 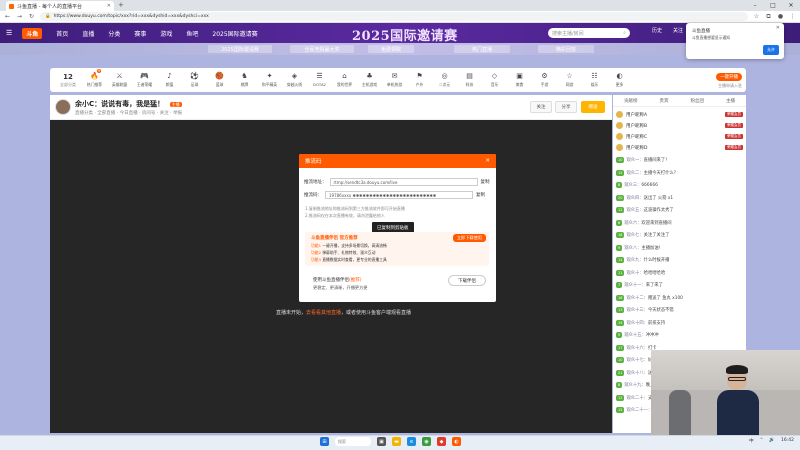 What do you see at coordinates (485, 182) in the screenshot?
I see `copy-url-button: 复制` at bounding box center [485, 182].